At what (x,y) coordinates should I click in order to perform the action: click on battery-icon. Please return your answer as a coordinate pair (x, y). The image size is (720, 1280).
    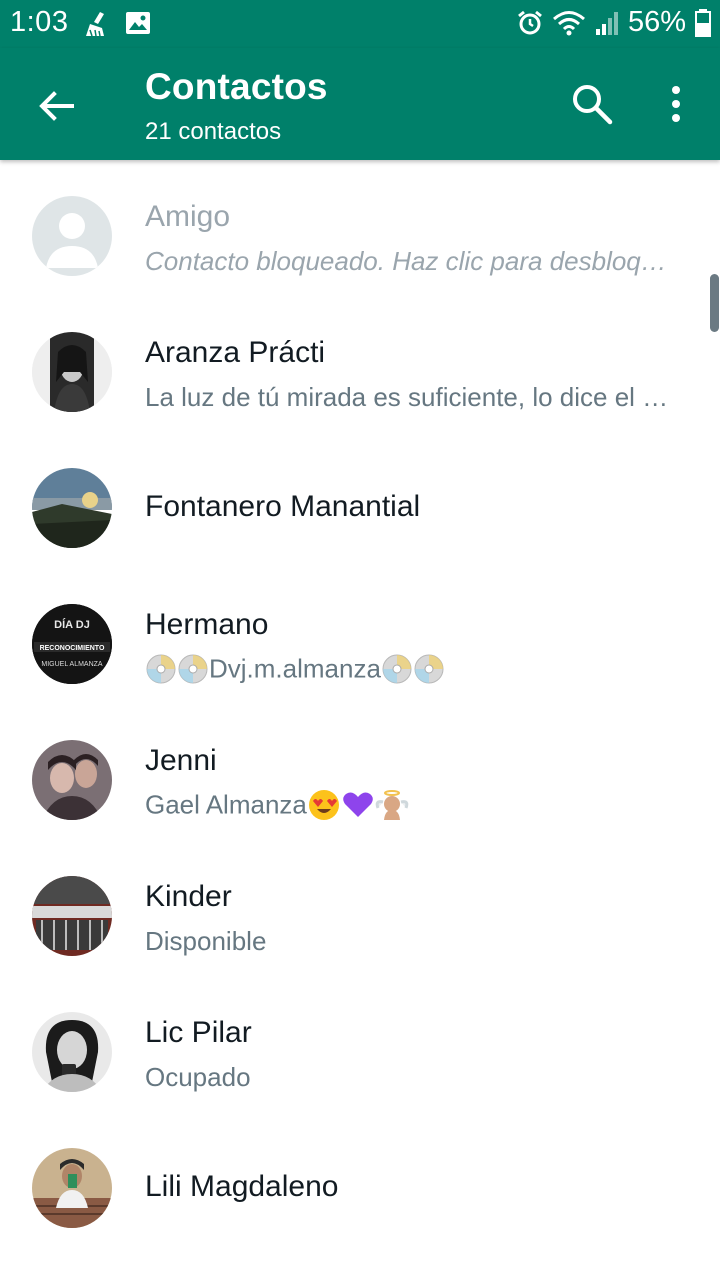
    Looking at the image, I should click on (703, 22).